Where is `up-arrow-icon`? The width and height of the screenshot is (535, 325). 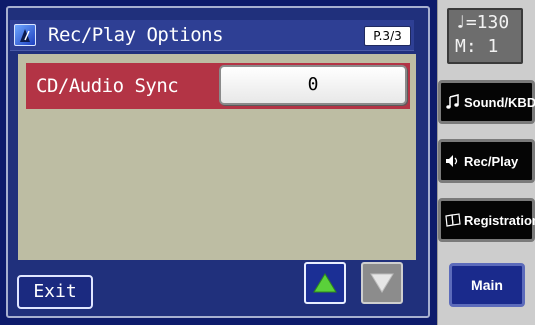 up-arrow-icon is located at coordinates (325, 283).